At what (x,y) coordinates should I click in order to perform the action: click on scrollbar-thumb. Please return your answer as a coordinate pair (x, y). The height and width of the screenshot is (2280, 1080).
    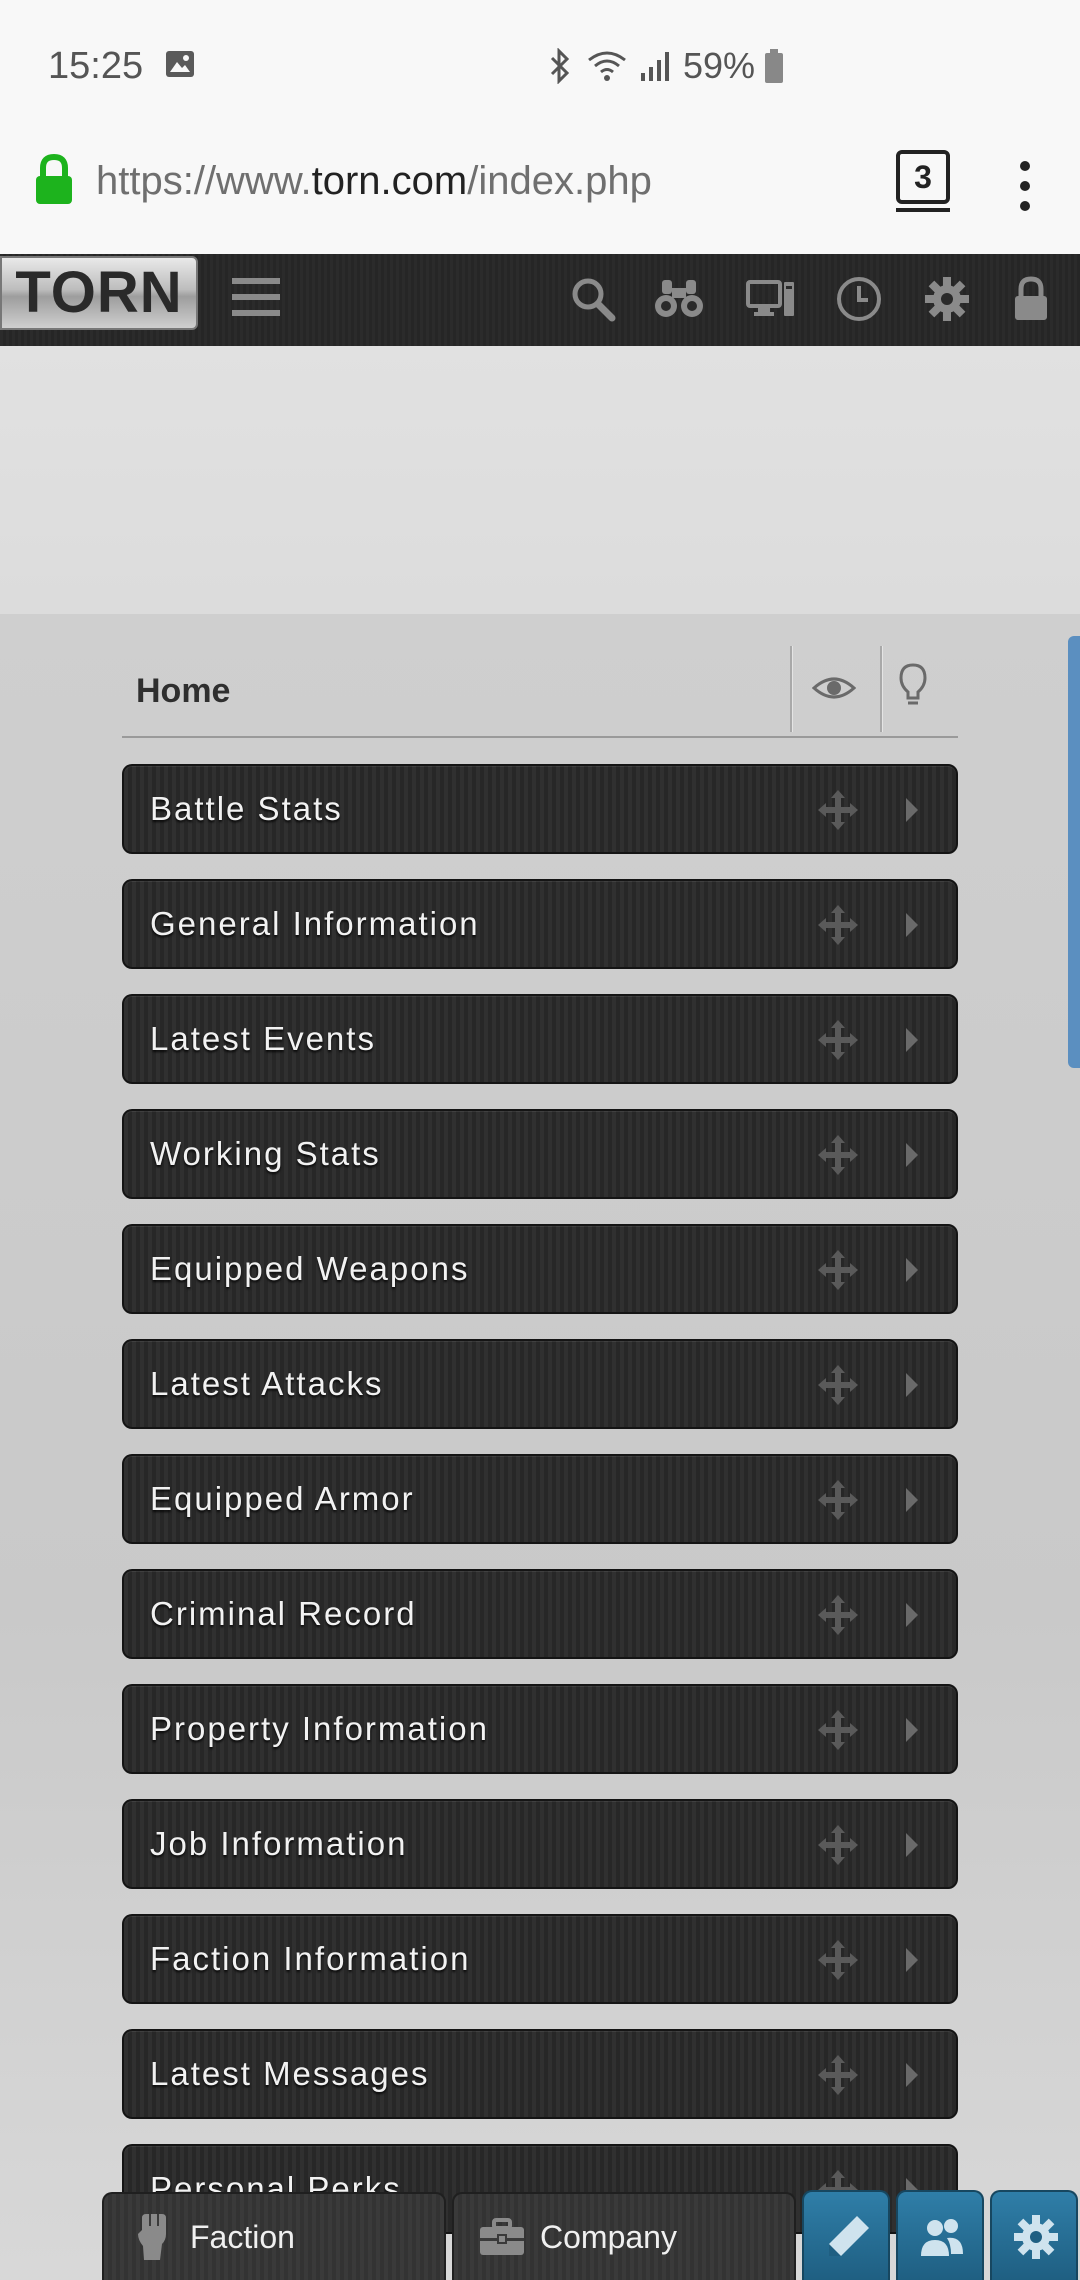
    Looking at the image, I should click on (1074, 852).